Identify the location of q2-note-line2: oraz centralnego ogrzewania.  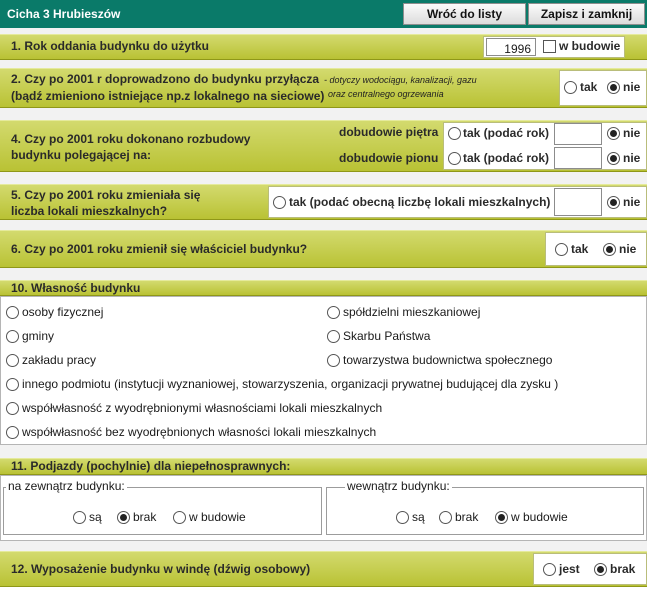
(386, 94).